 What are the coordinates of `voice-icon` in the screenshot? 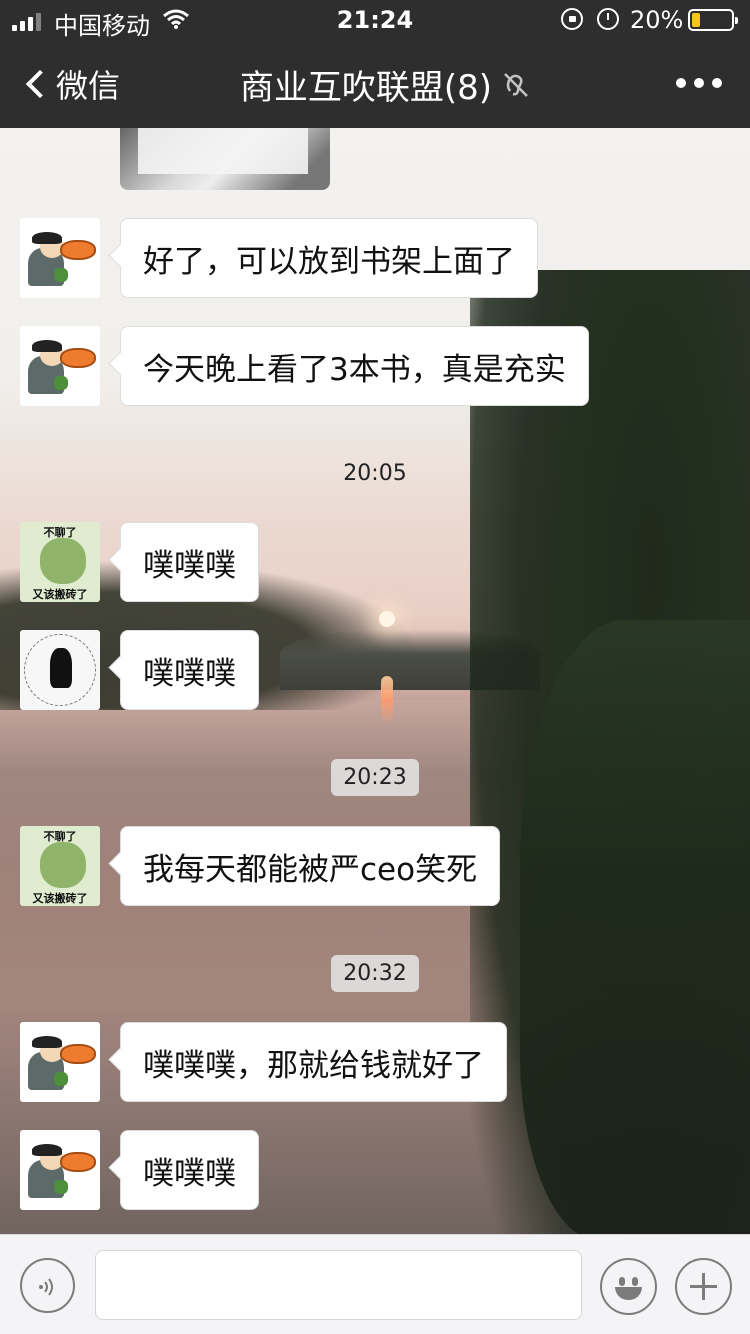 It's located at (46, 1287).